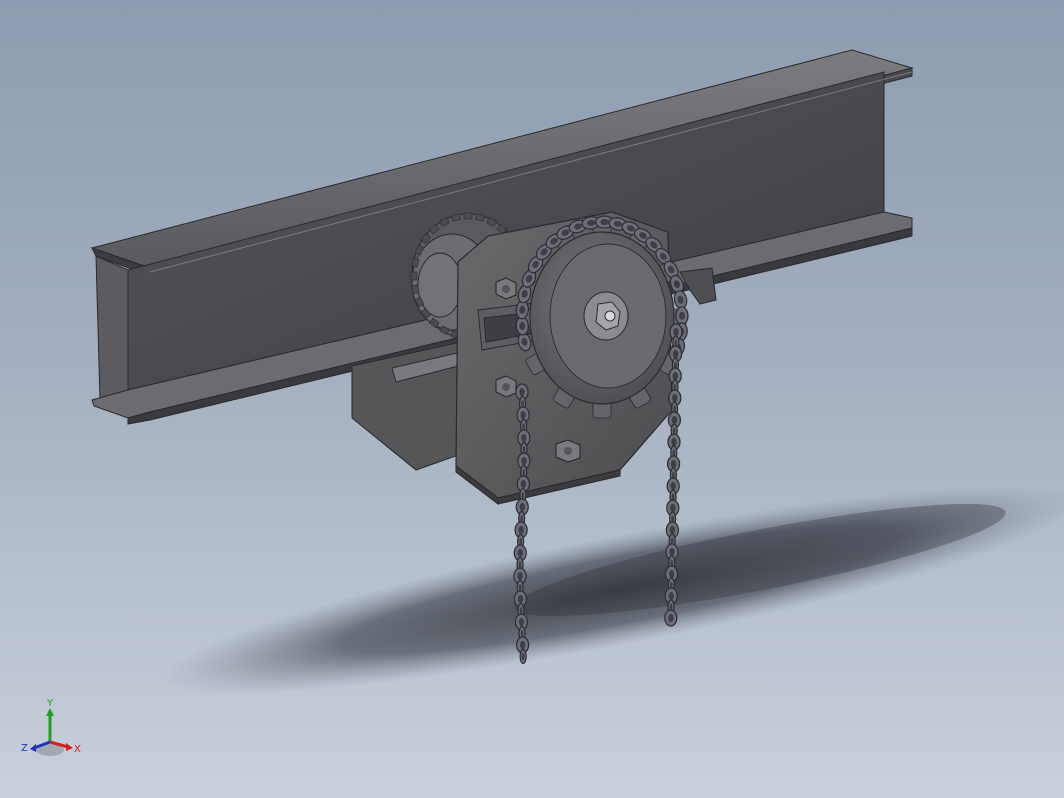  Describe the element at coordinates (77, 749) in the screenshot. I see `triad-x-label: X` at that location.